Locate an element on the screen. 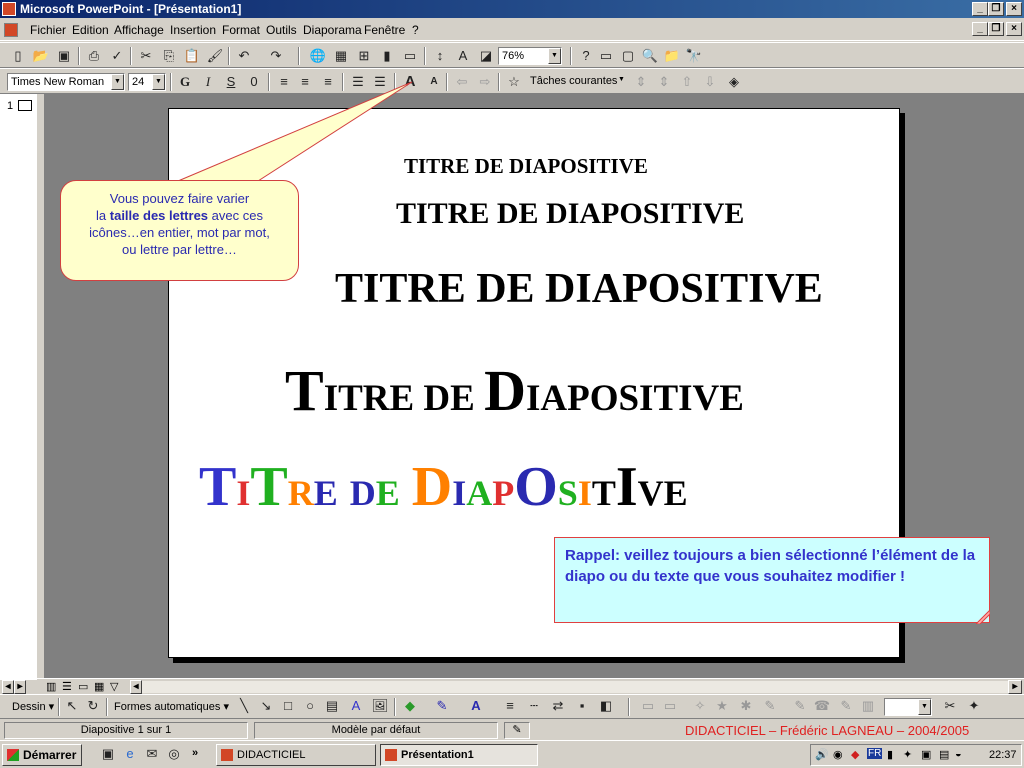 Image resolution: width=1024 pixels, height=768 pixels. system-tray: 🔊 ◉ ◆ FR ▮ ✦ ▣ ▤ ◒ 22:37 is located at coordinates (916, 755).